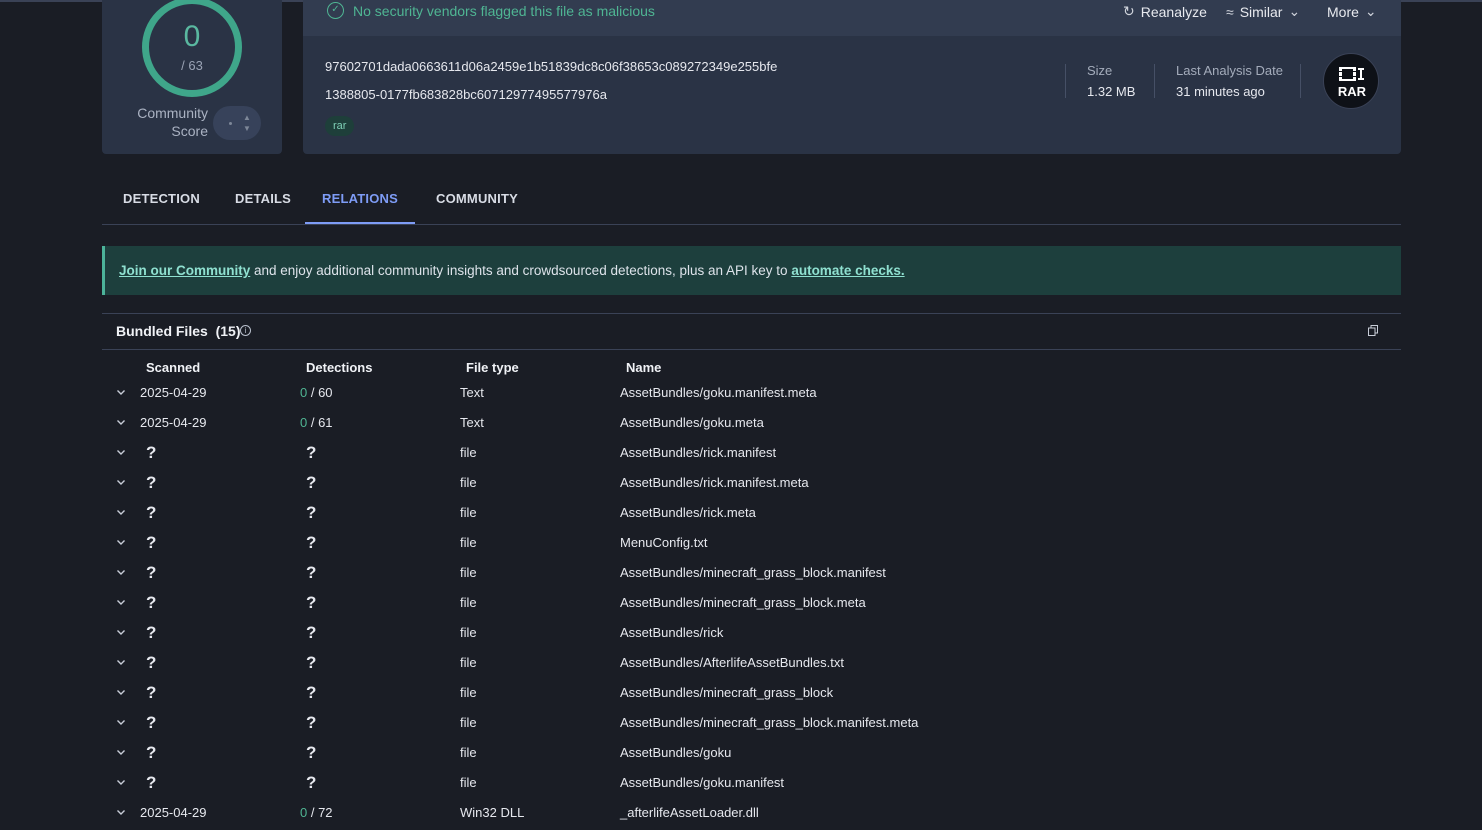 The width and height of the screenshot is (1482, 830). I want to click on file-name-cell: AssetBundles/minecraft_grass_block.meta, so click(743, 602).